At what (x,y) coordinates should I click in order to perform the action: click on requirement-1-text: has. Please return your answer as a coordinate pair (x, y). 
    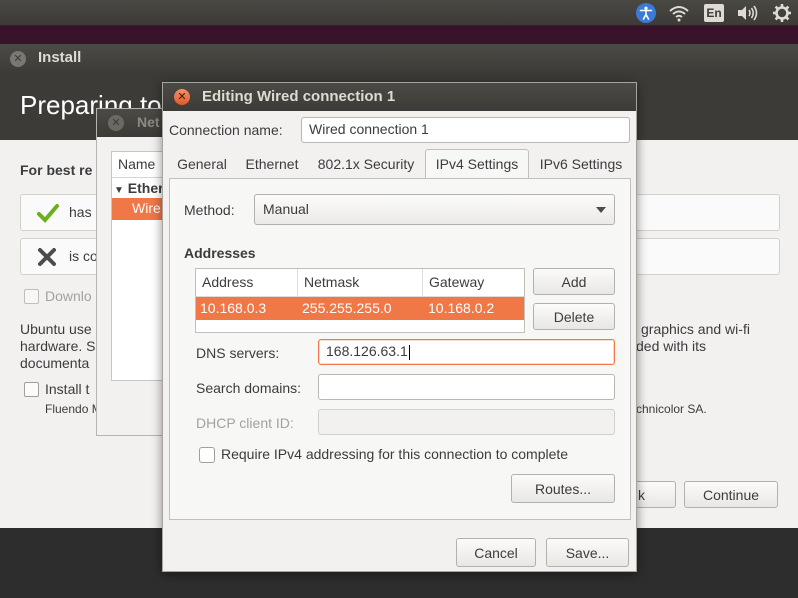
    Looking at the image, I should click on (80, 212).